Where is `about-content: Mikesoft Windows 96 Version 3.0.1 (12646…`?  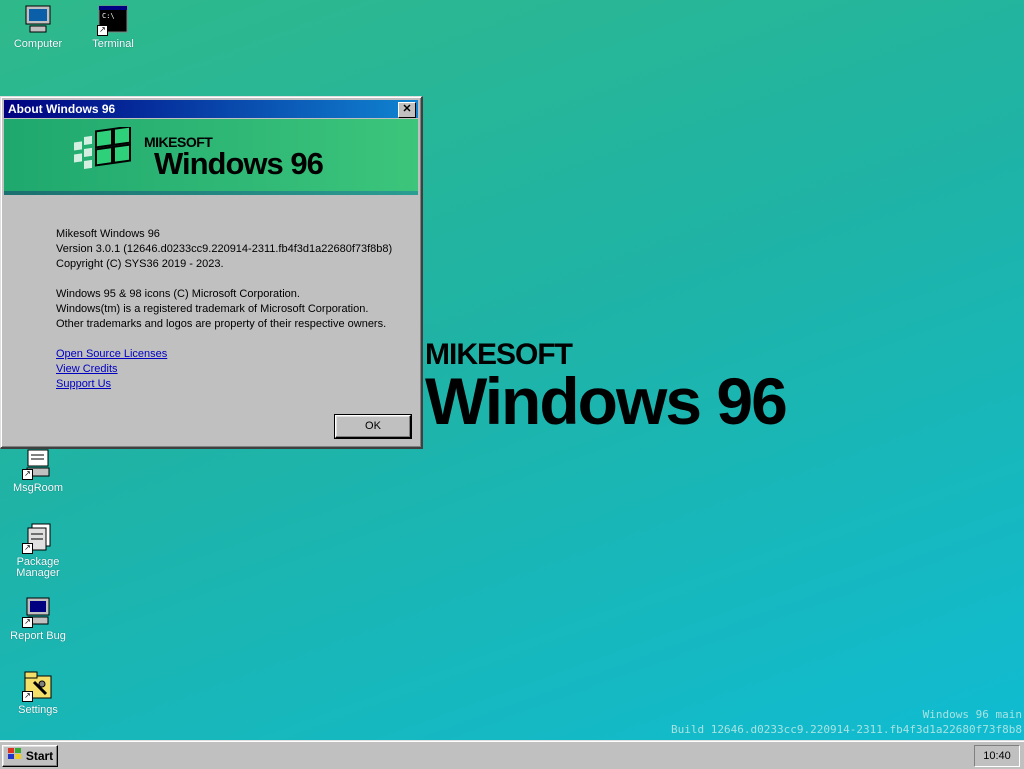
about-content: Mikesoft Windows 96 Version 3.0.1 (12646… is located at coordinates (224, 309).